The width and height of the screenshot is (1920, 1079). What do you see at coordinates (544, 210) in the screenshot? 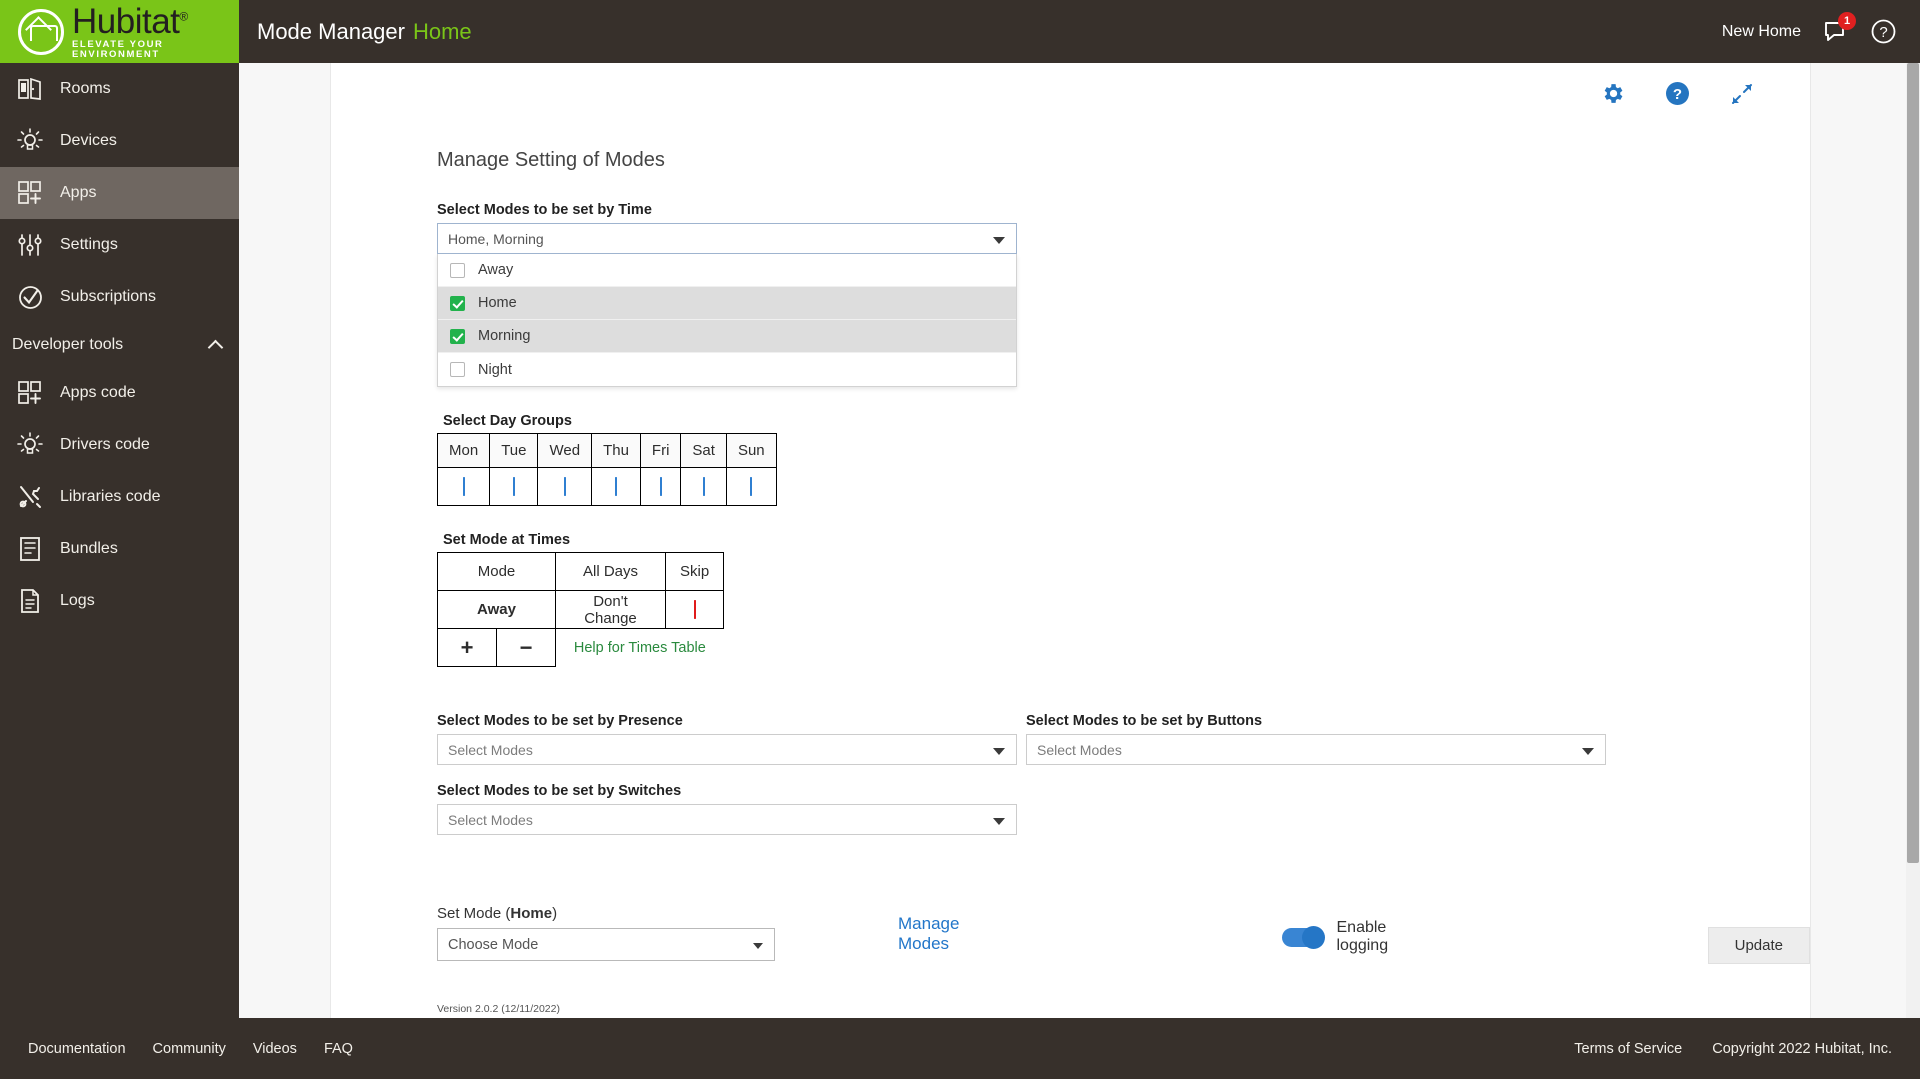
I see `modes-by-time-label: Select Modes to be set by Time` at bounding box center [544, 210].